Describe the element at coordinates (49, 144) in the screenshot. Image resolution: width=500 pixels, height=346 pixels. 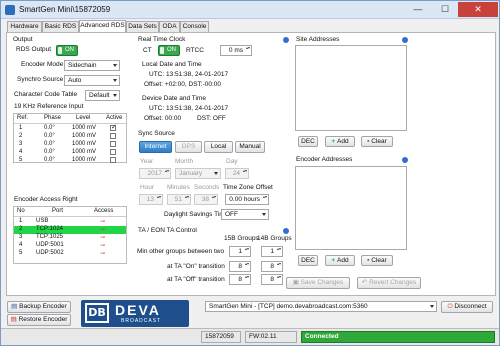
I see `phase-cell: 0.0°` at that location.